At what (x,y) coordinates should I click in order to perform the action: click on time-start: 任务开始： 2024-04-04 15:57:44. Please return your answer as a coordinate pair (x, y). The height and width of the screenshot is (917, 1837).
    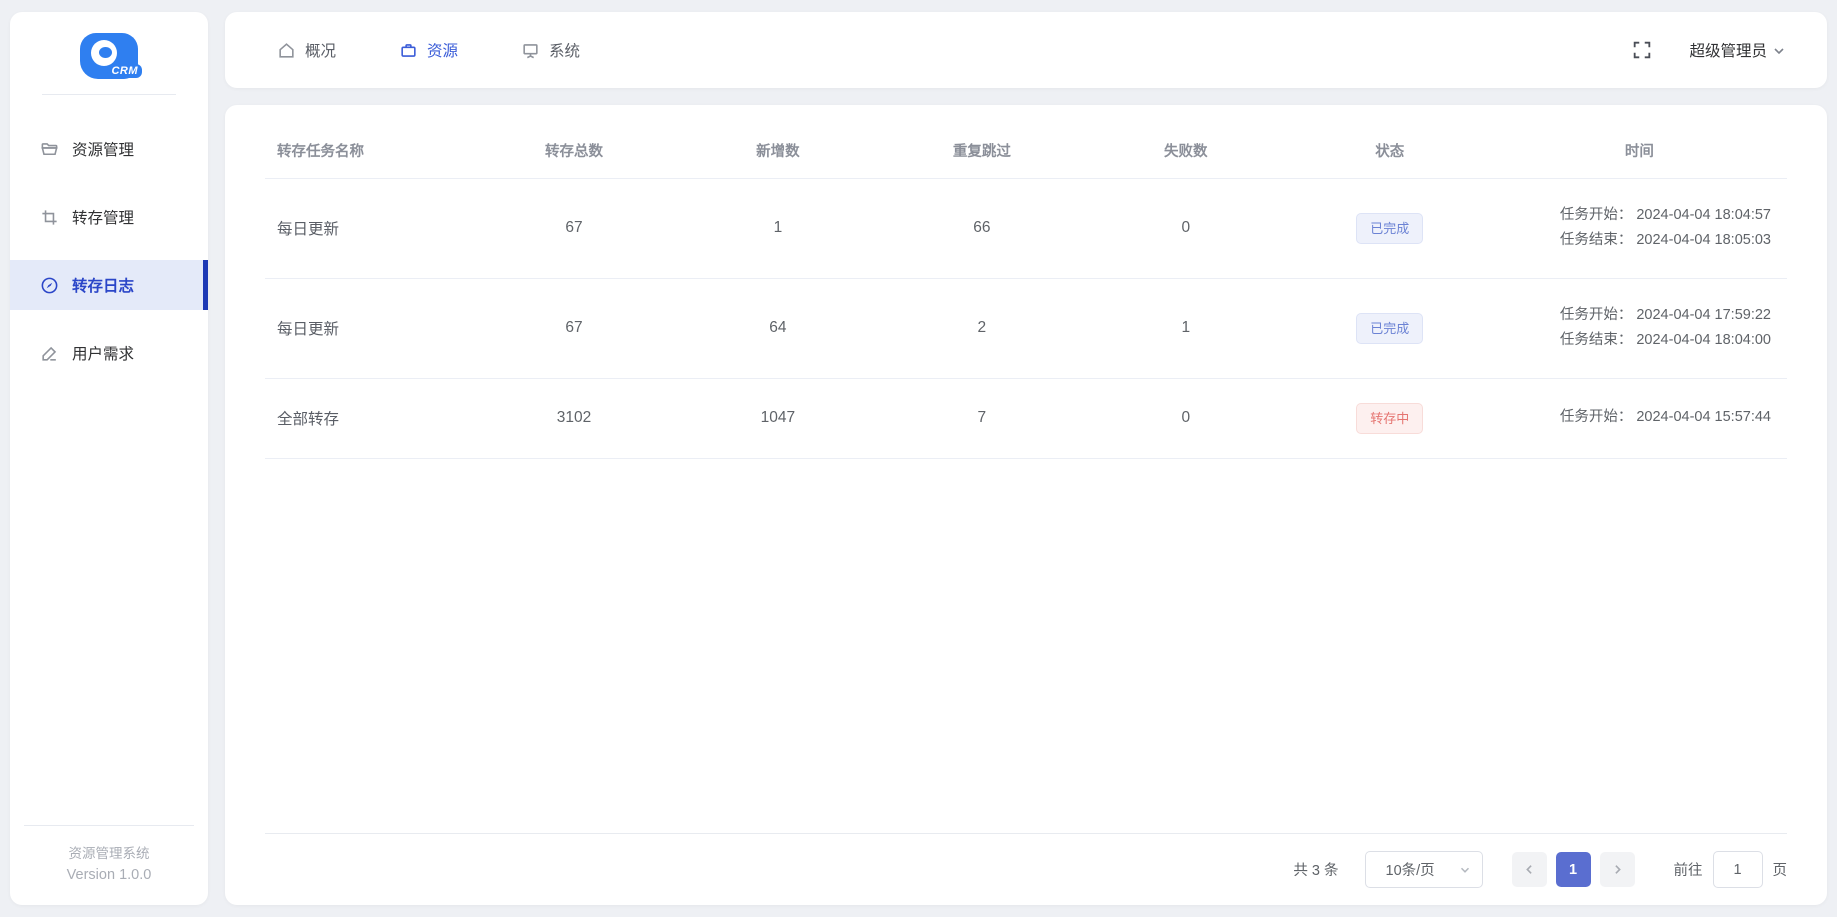
    Looking at the image, I should click on (1665, 417).